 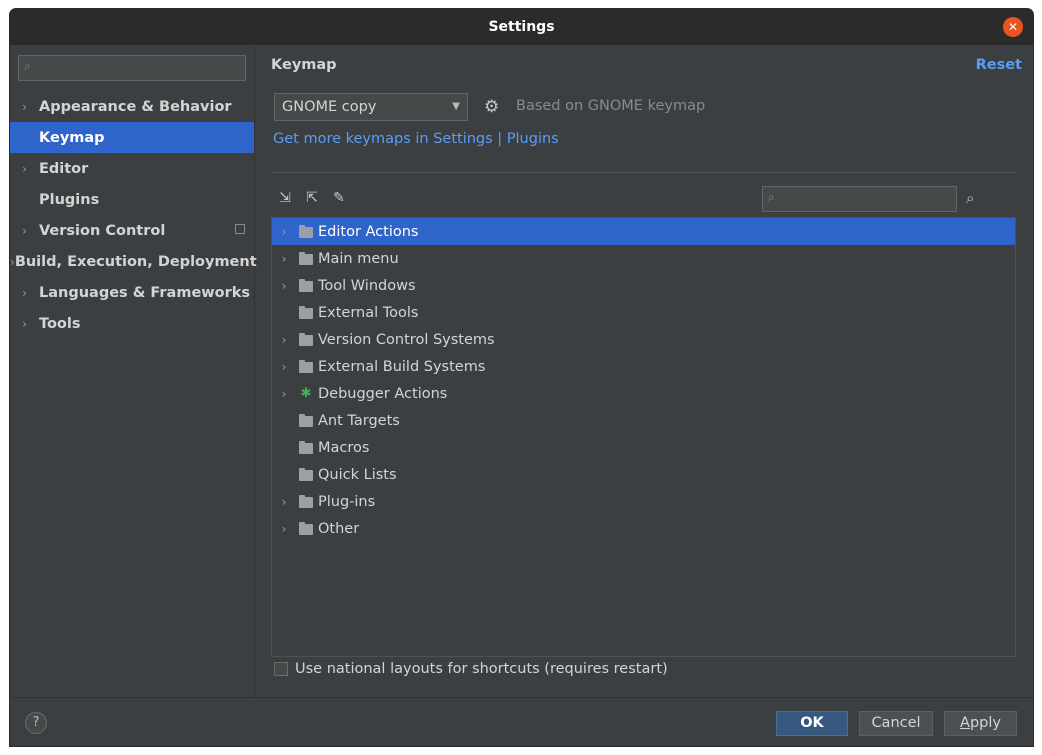 I want to click on tree-row-editor-actions: › Editor Actions, so click(x=643, y=231).